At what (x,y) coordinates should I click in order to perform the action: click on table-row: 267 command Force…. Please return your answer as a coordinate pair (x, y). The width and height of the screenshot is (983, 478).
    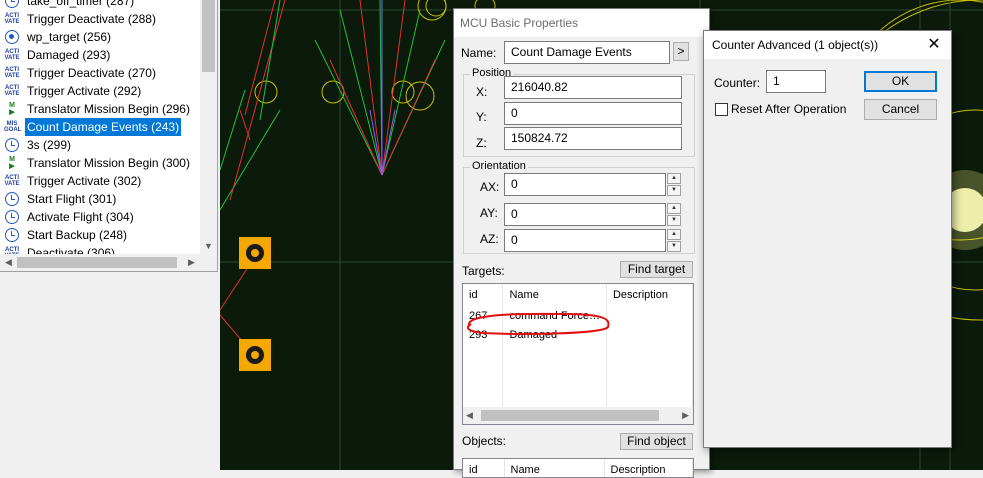
    Looking at the image, I should click on (578, 315).